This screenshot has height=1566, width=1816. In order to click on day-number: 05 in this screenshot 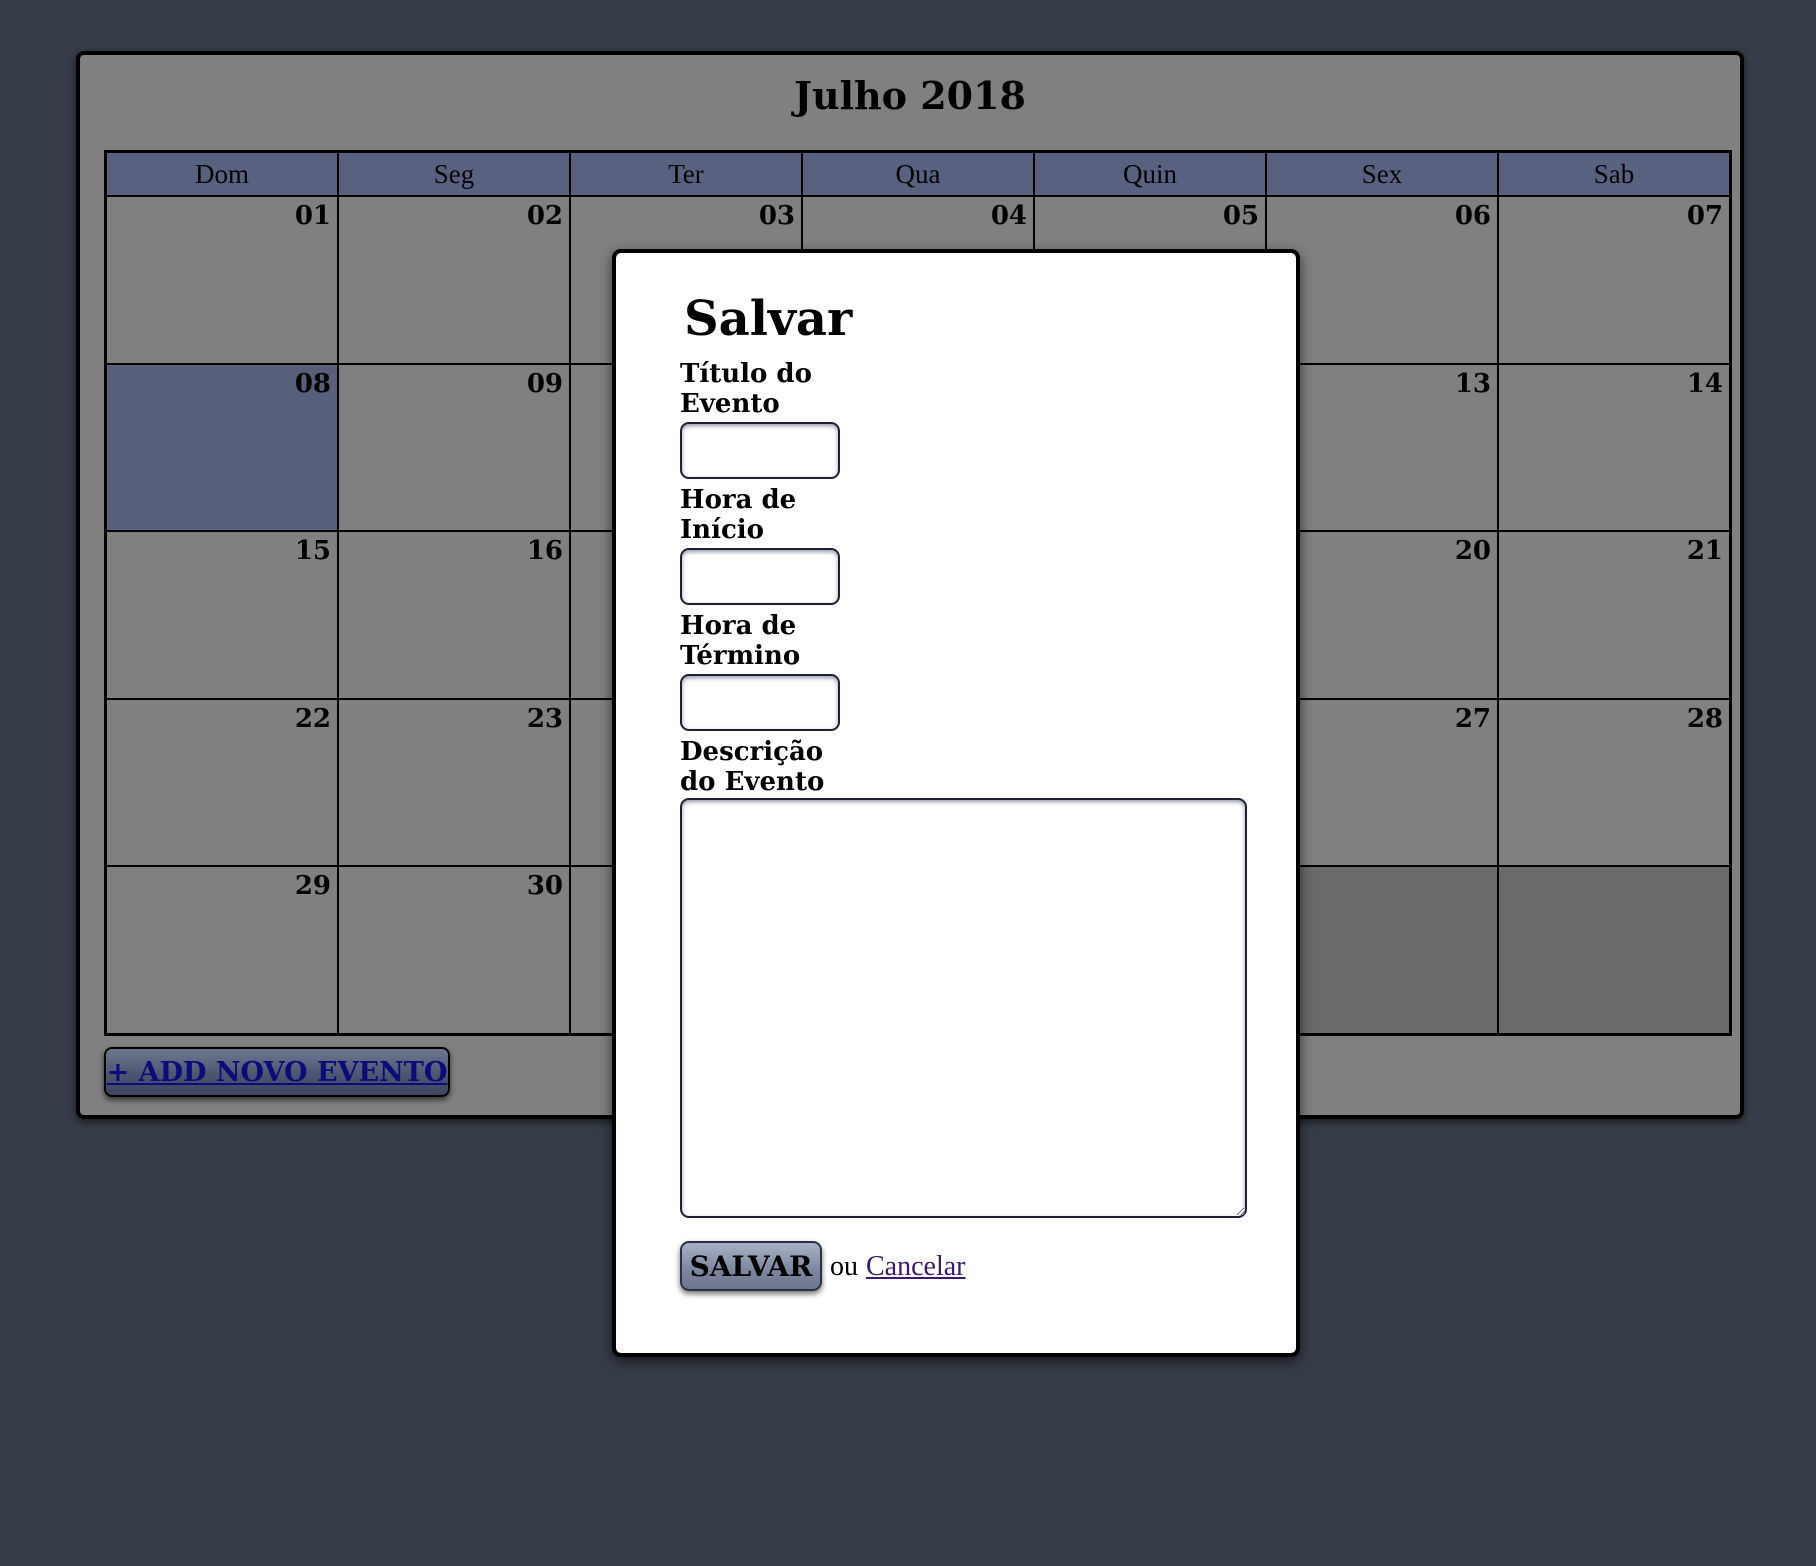, I will do `click(1240, 216)`.